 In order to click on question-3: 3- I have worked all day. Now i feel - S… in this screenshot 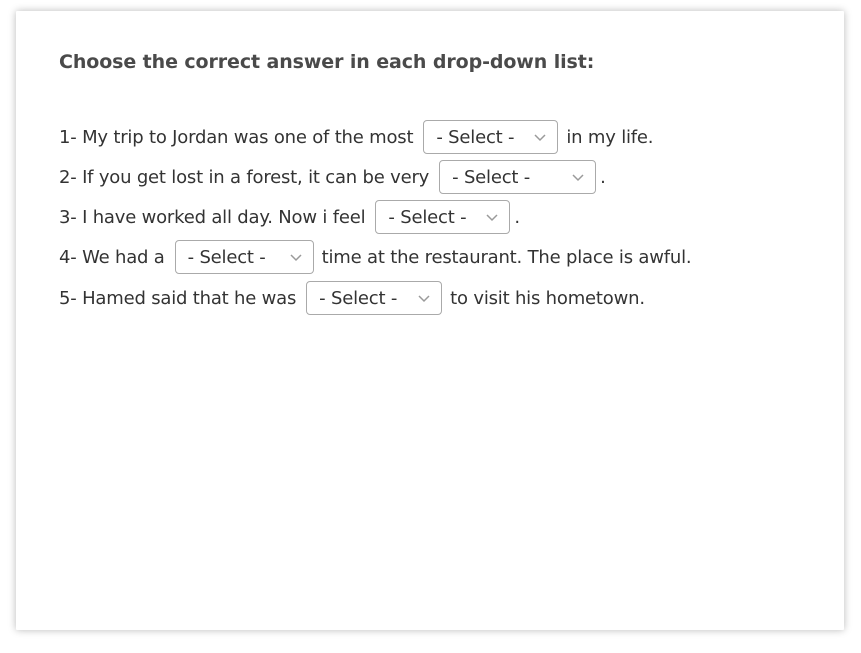, I will do `click(289, 217)`.